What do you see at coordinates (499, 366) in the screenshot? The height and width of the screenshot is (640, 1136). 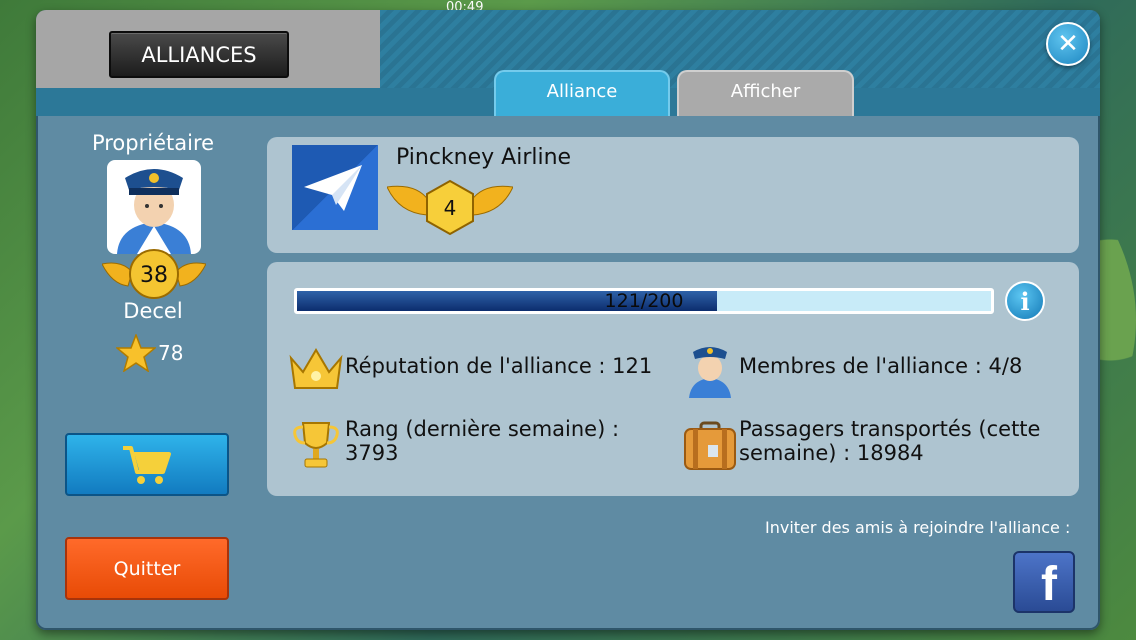 I see `reputation-text: Réputation de l'alliance : 121` at bounding box center [499, 366].